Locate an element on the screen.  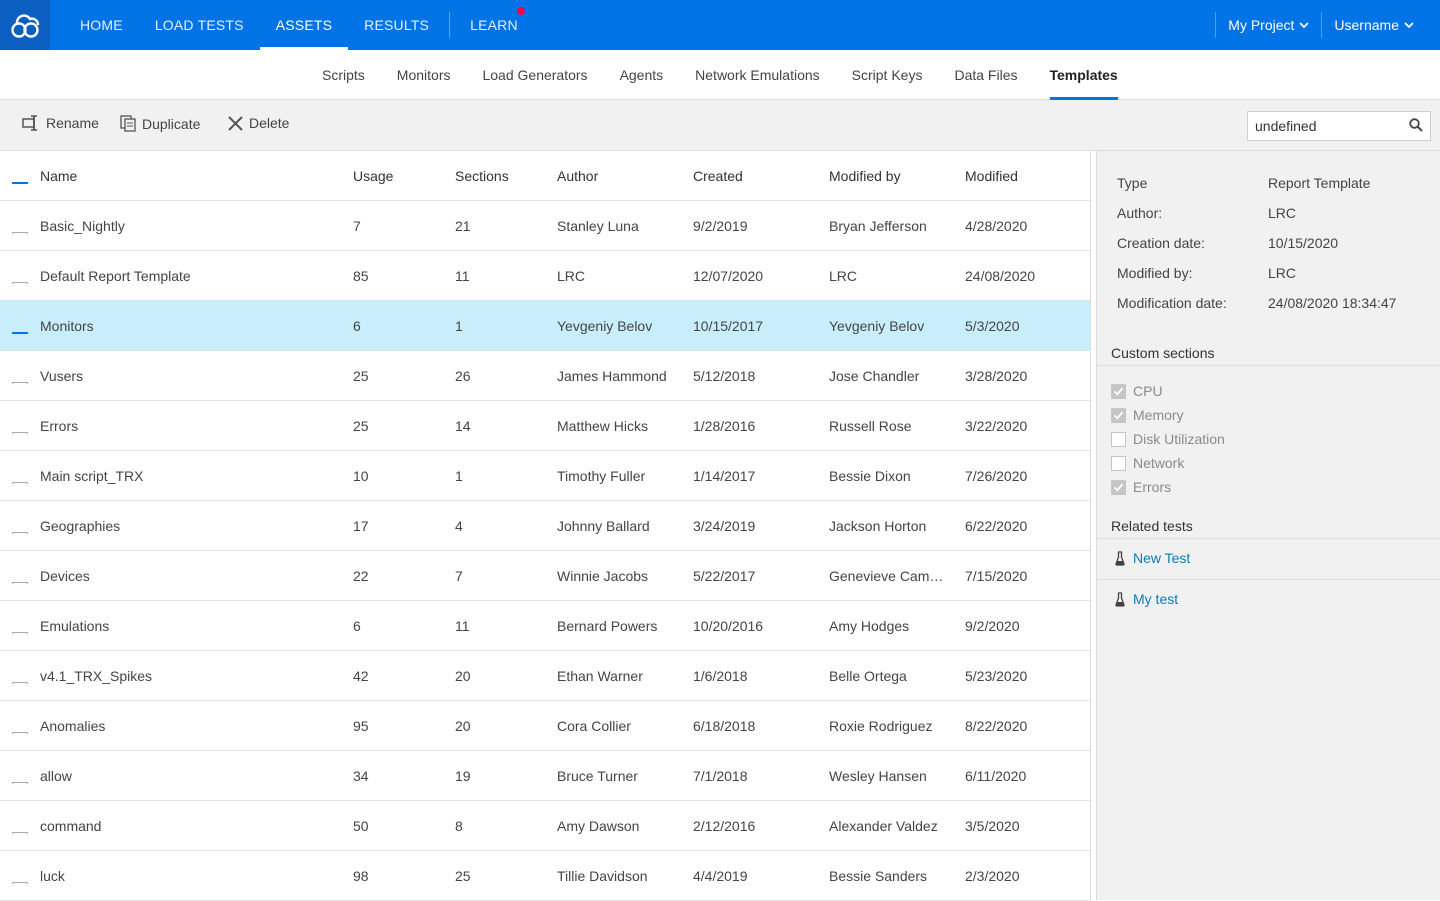
cell-author: Amy Dawson is located at coordinates (598, 826).